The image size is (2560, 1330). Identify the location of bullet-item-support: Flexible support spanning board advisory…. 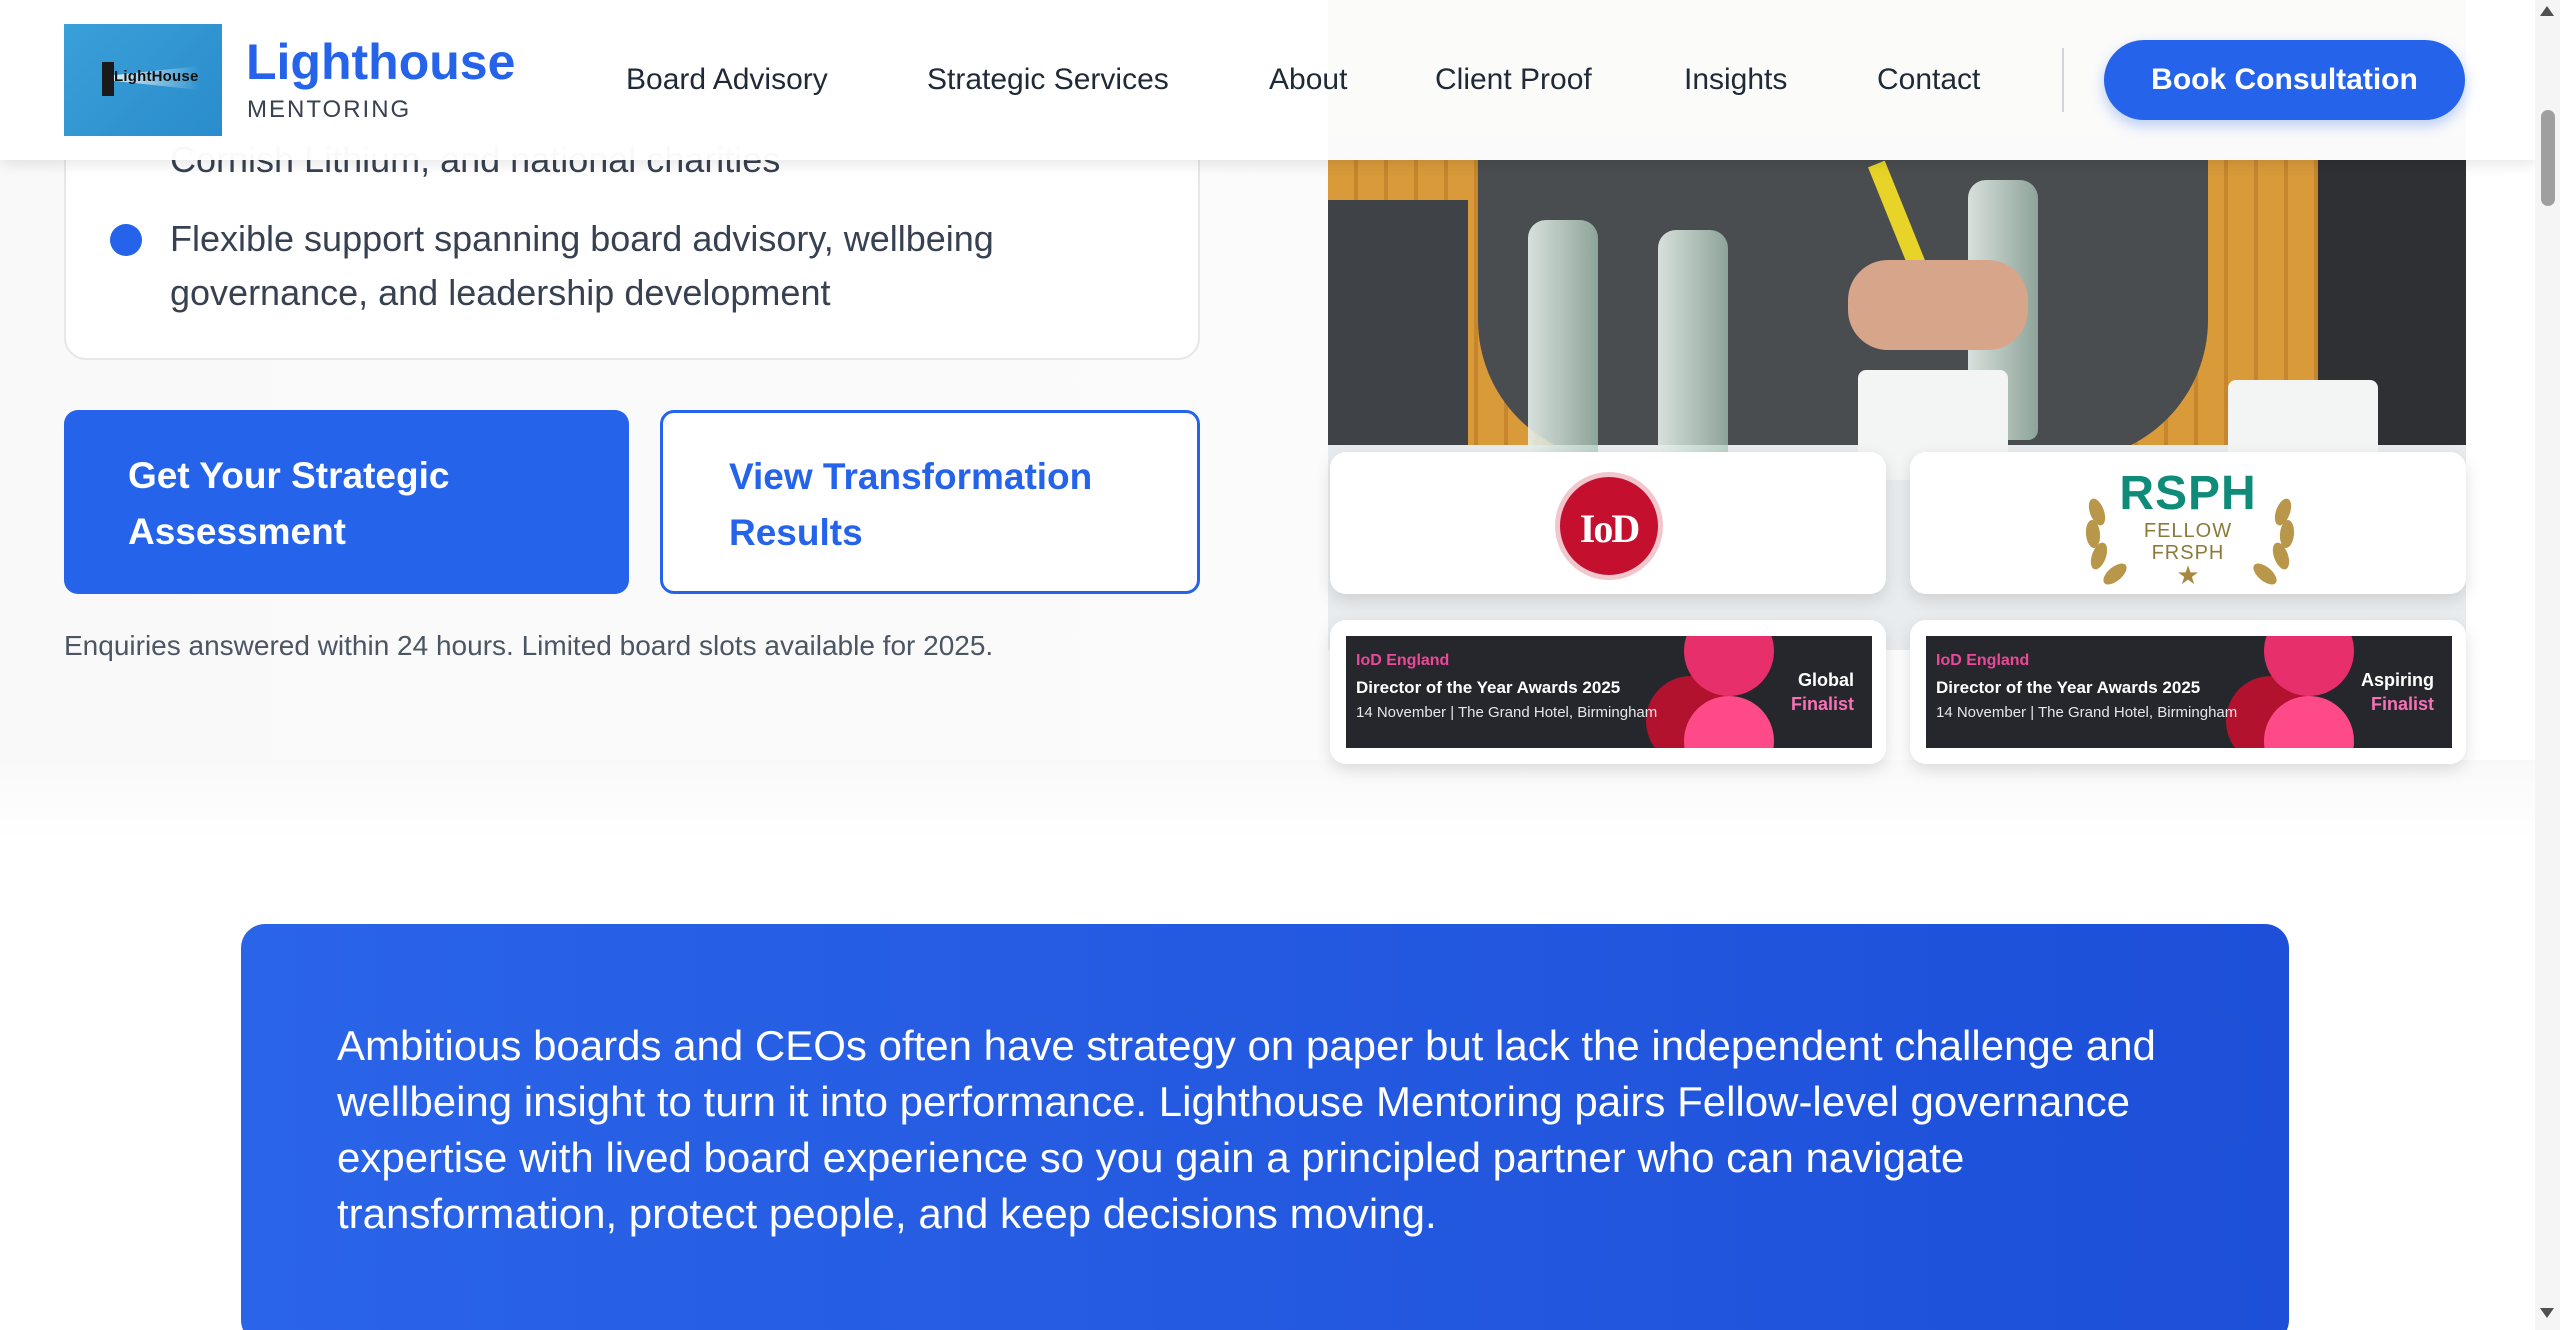
(582, 265).